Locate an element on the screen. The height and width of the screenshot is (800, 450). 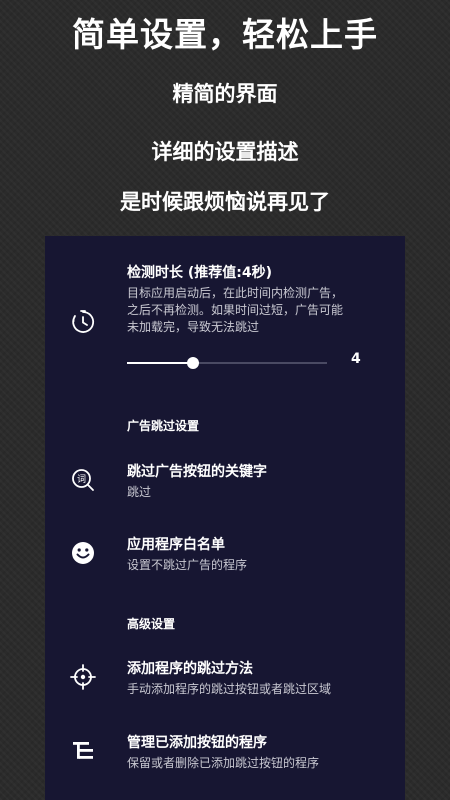
detection-duration-value: 4 is located at coordinates (356, 359).